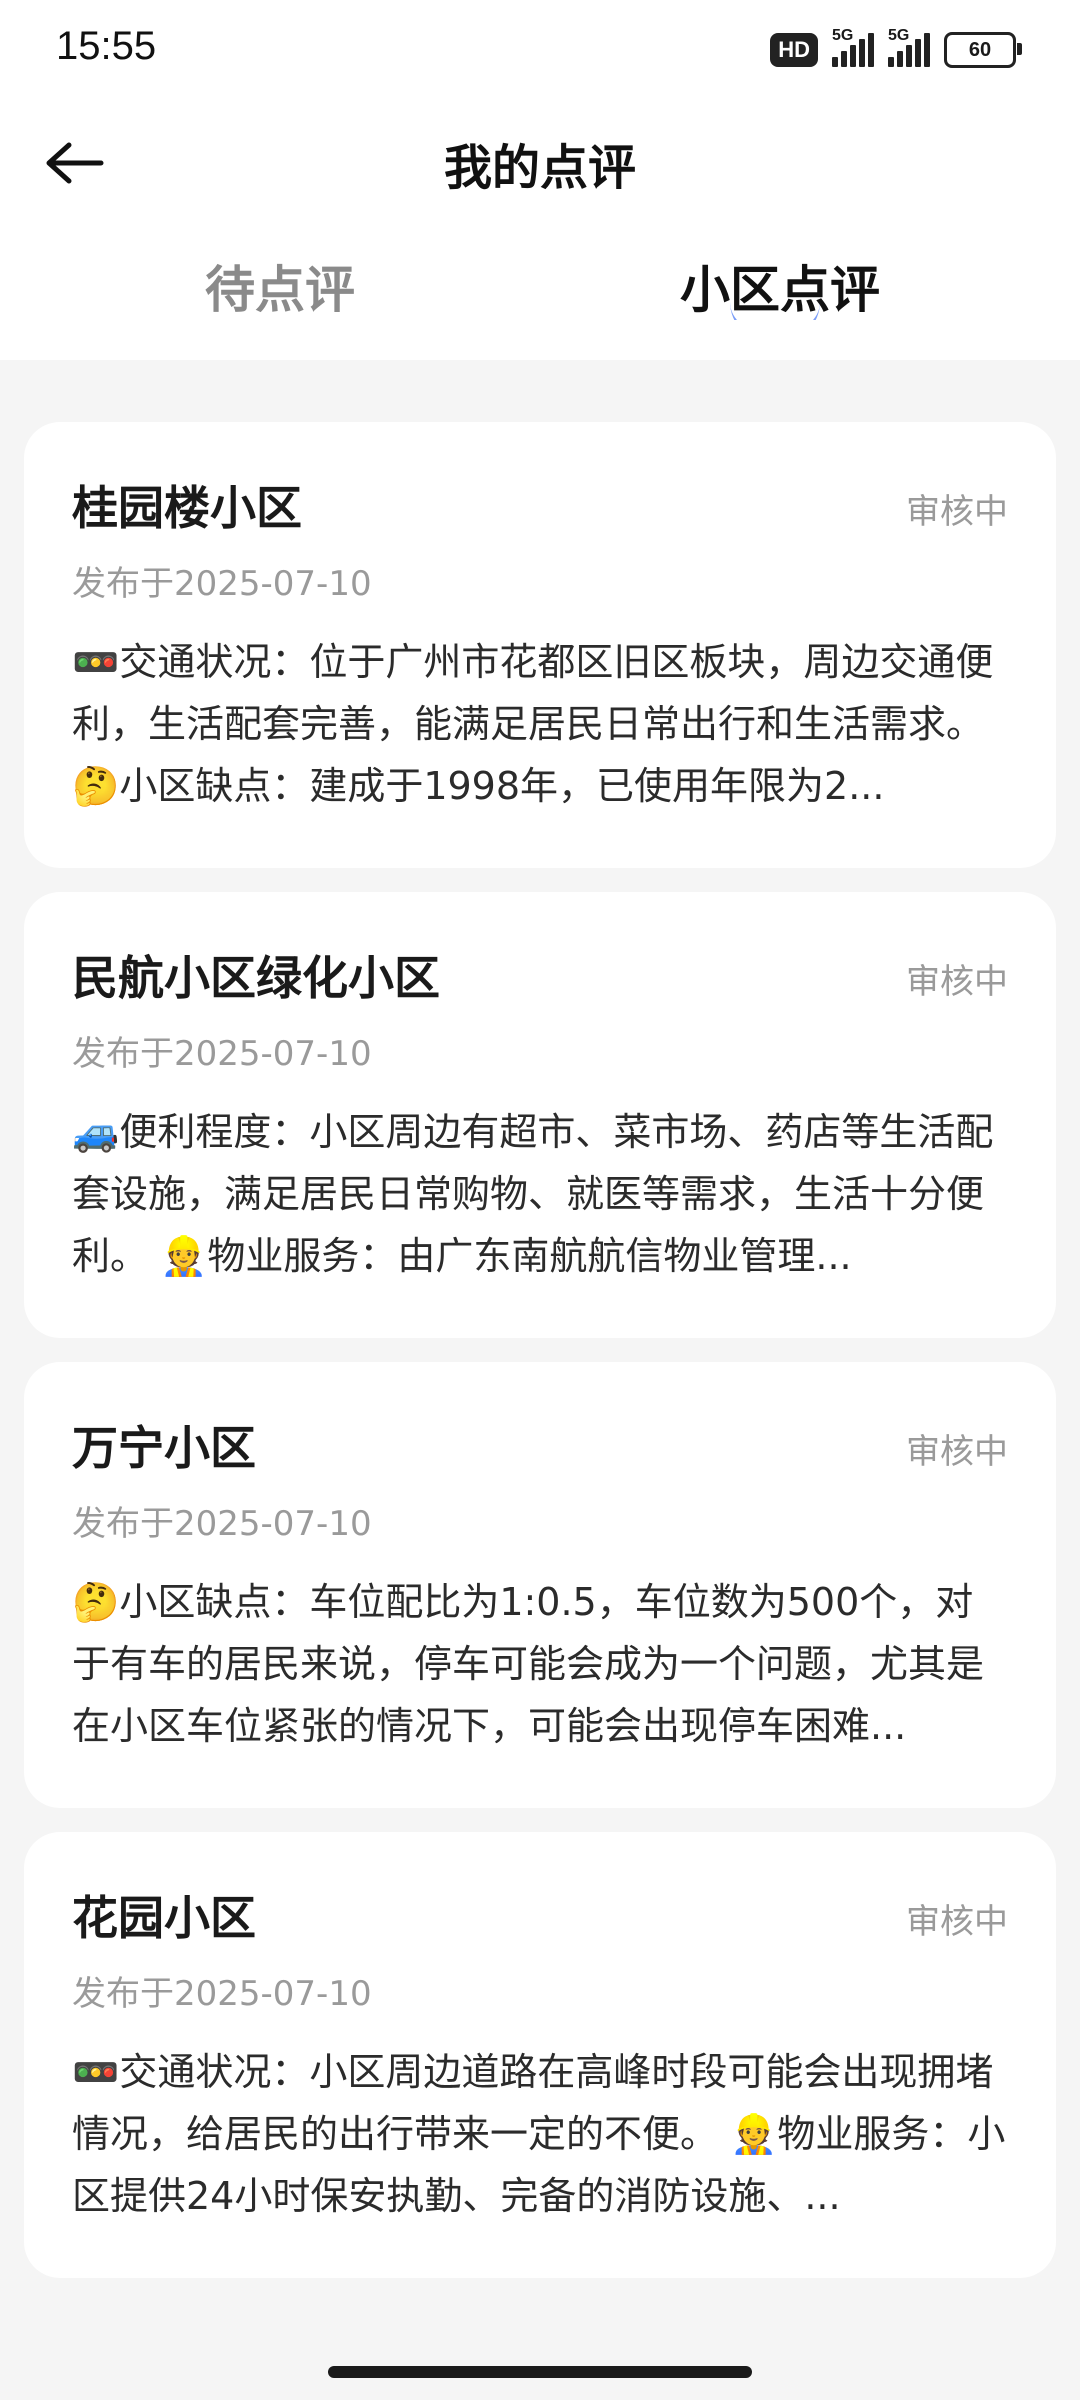  Describe the element at coordinates (164, 1918) in the screenshot. I see `community-name: 花园小区` at that location.